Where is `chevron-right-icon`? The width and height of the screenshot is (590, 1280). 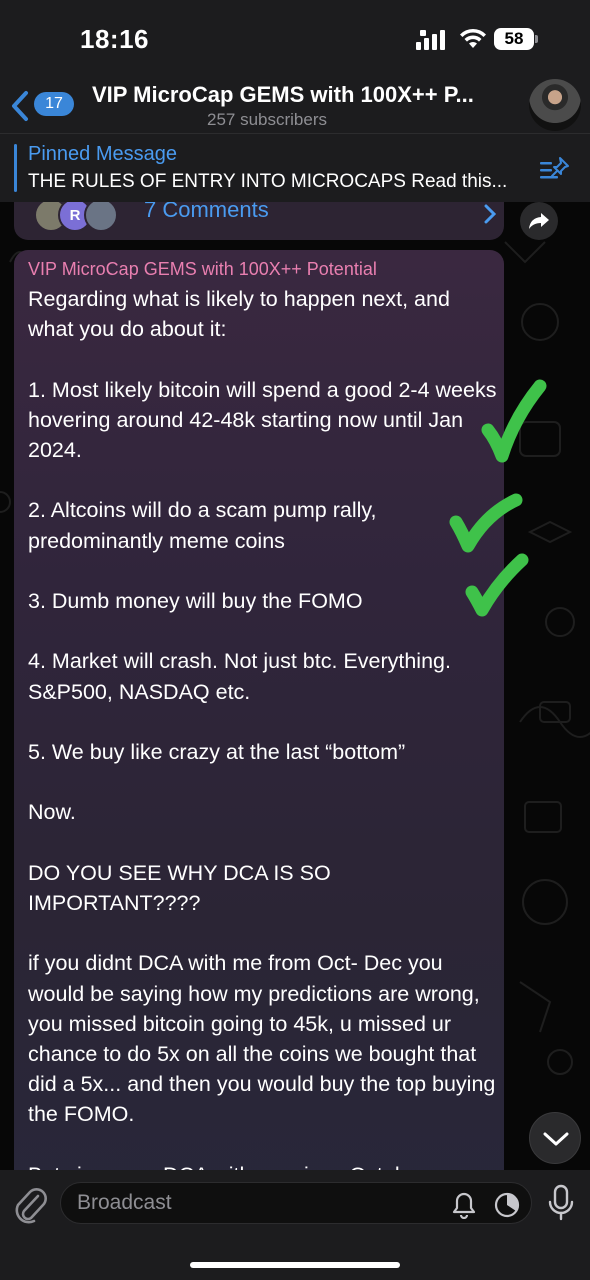 chevron-right-icon is located at coordinates (490, 214).